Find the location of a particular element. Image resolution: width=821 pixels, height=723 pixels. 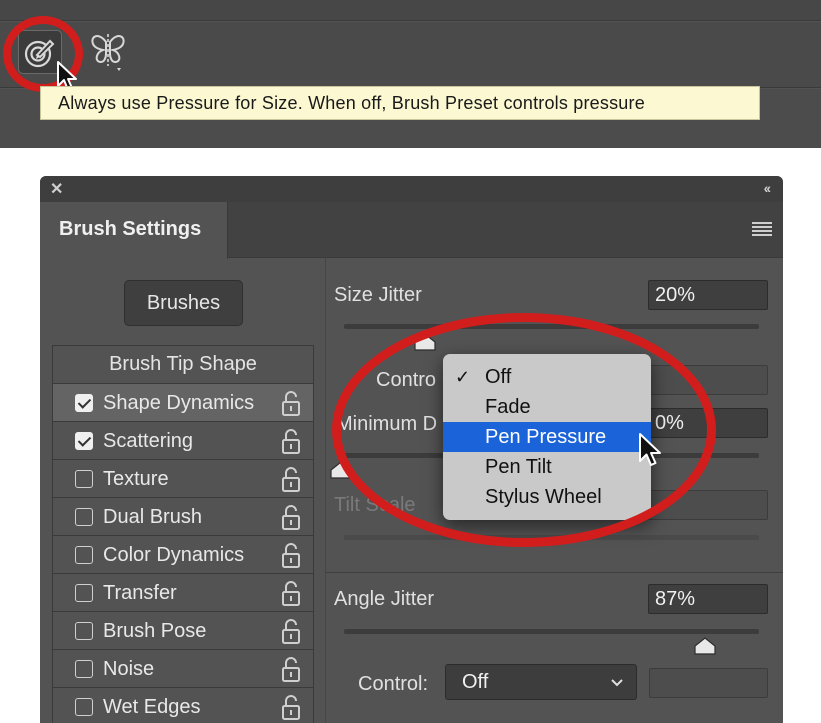

list-item-shape-dynamics: Shape Dynamics is located at coordinates (183, 403).